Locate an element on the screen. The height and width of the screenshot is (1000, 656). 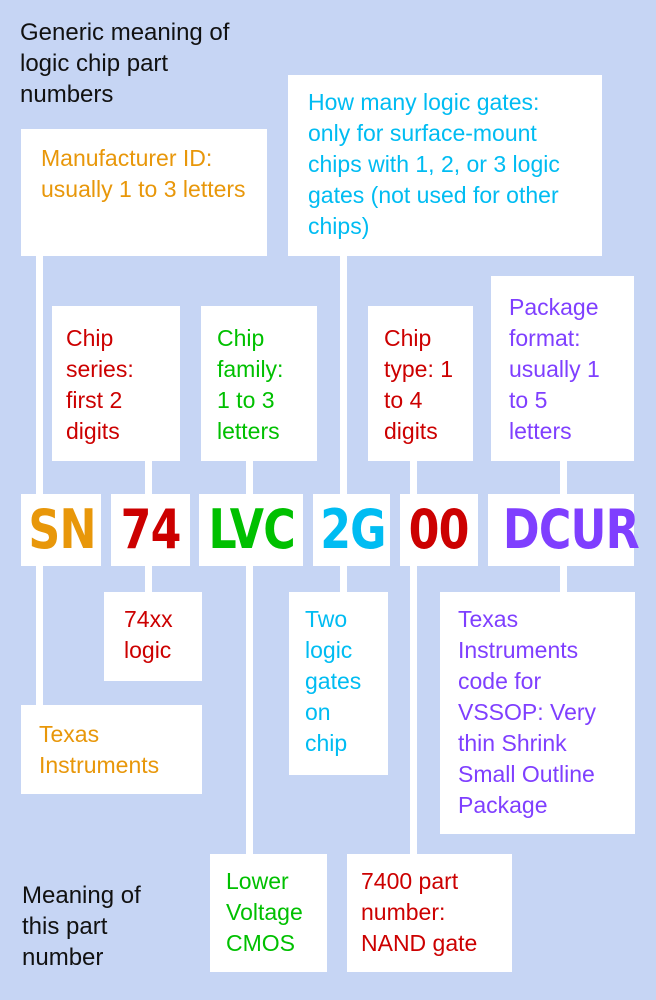
part-text-gates: 2G is located at coordinates (353, 529).